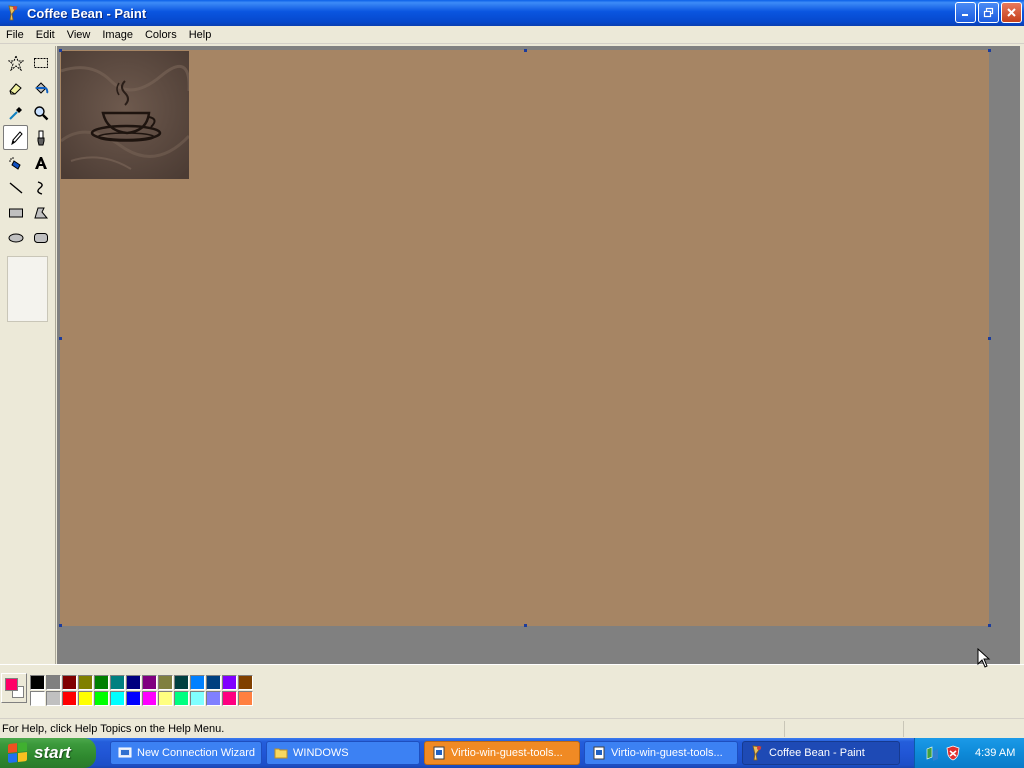 The width and height of the screenshot is (1024, 768). What do you see at coordinates (817, 753) in the screenshot?
I see `task-label: Coffee Bean - Paint` at bounding box center [817, 753].